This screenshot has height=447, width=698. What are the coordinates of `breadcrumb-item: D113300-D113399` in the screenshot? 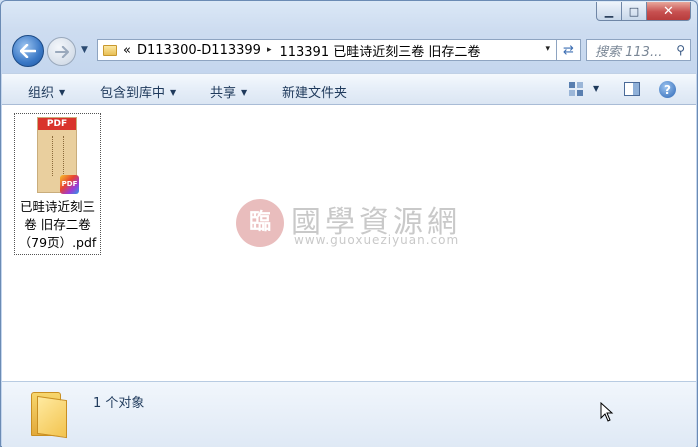 It's located at (199, 50).